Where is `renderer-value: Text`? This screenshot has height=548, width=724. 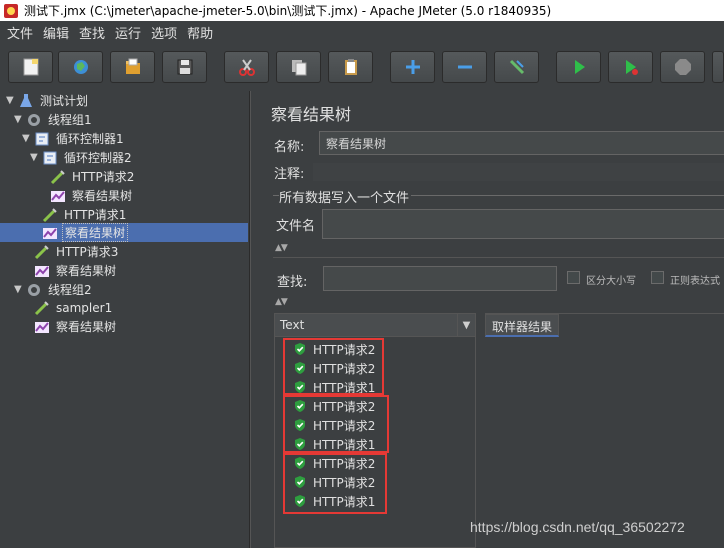 renderer-value: Text is located at coordinates (292, 325).